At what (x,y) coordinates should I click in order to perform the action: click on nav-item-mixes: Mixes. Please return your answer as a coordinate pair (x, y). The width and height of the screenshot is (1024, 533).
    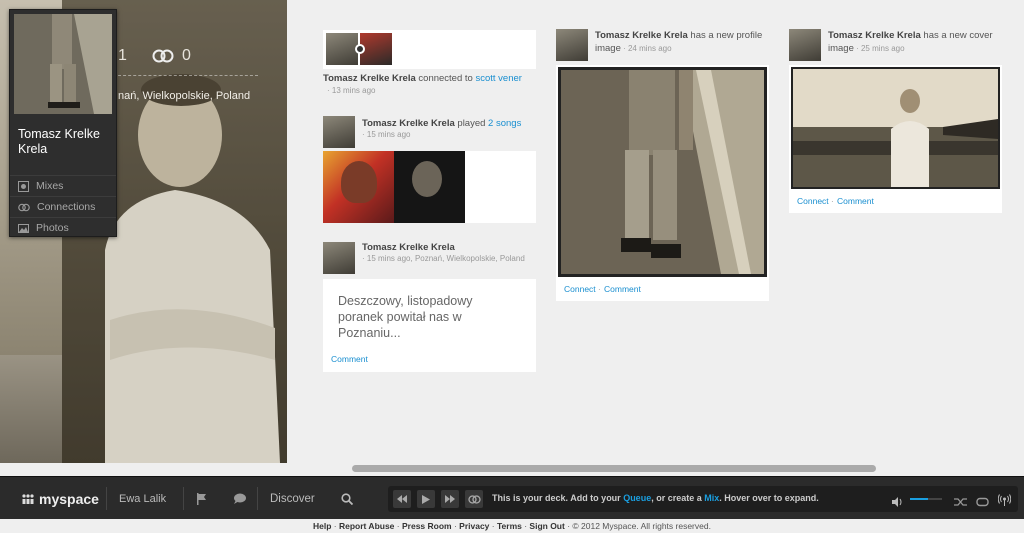
    Looking at the image, I should click on (63, 185).